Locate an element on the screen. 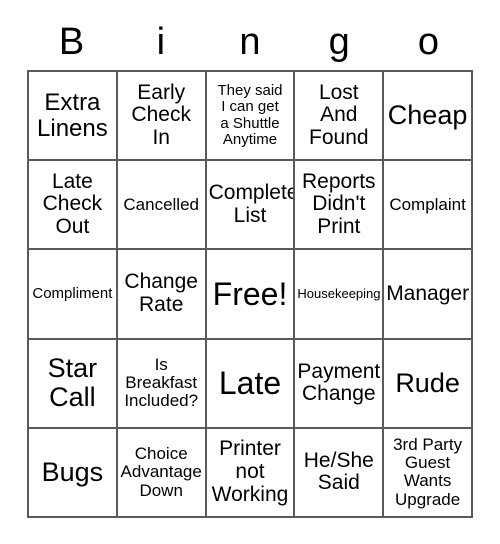  bingo-cell: Late Check Out is located at coordinates (73, 206).